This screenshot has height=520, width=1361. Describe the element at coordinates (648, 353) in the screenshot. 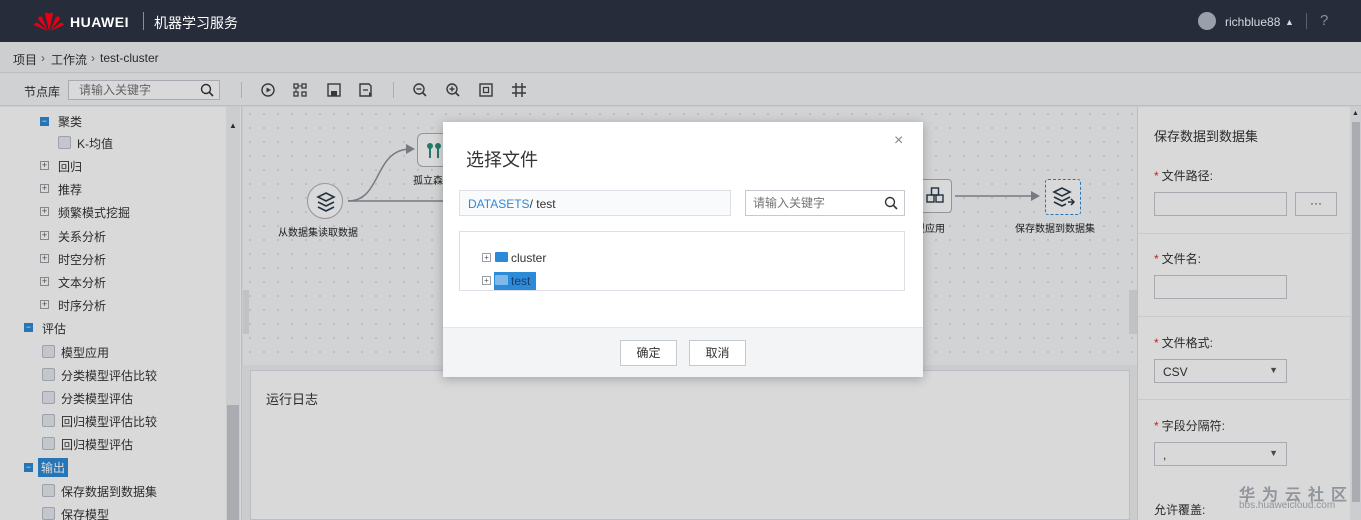

I see `confirm-button: 确定` at that location.